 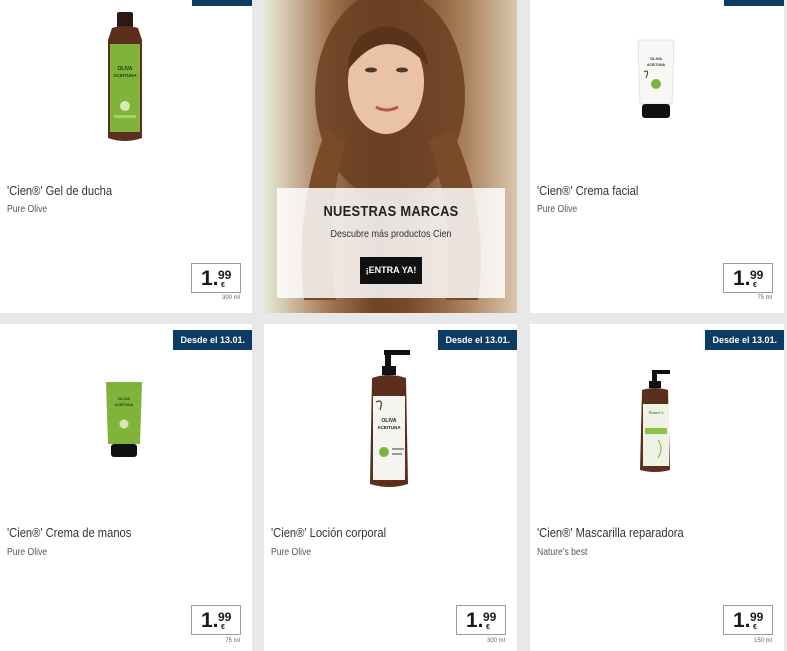 I want to click on promo-subtitle: Descubre más productos Cien, so click(x=391, y=234).